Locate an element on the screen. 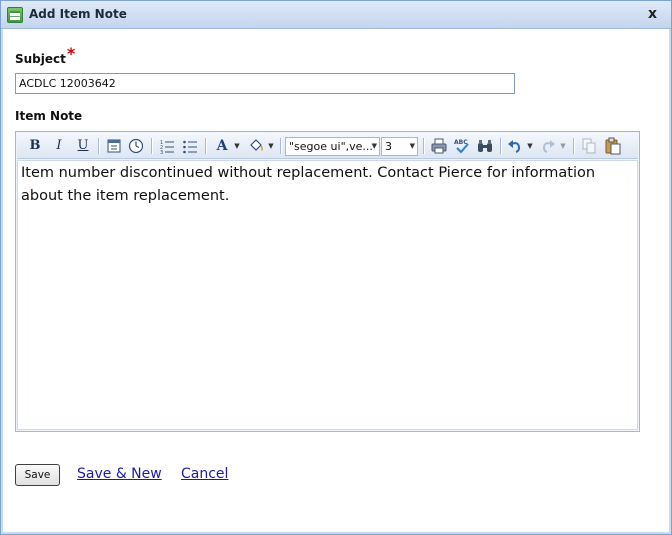 Image resolution: width=672 pixels, height=535 pixels. calendar-icon is located at coordinates (114, 146).